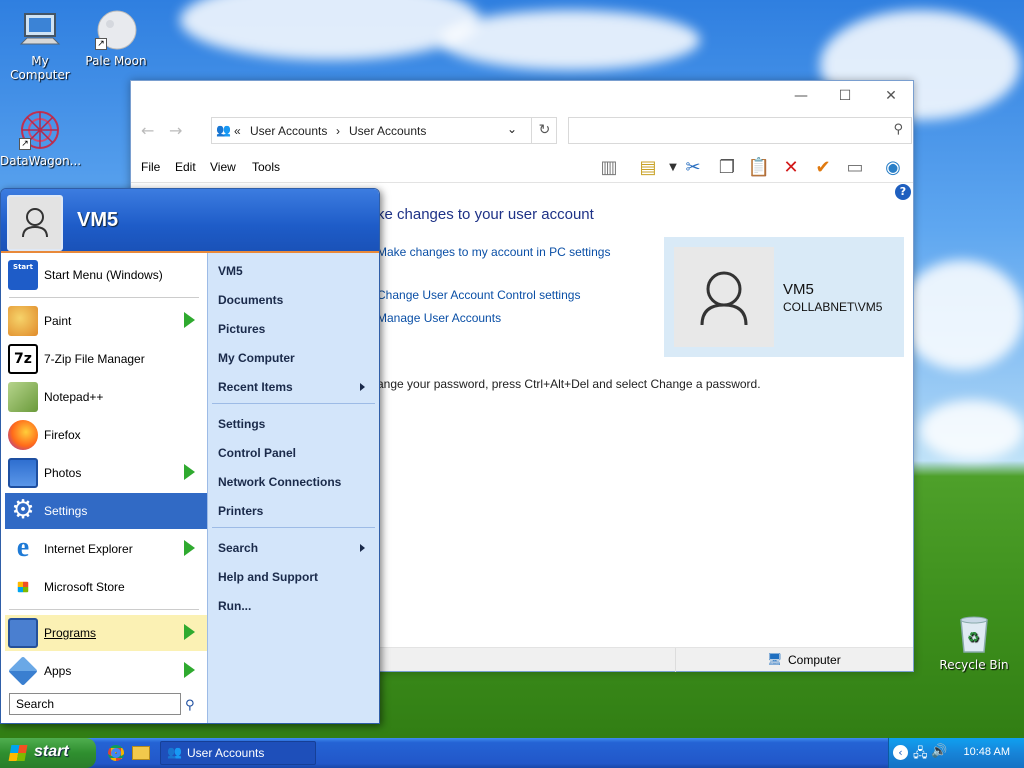 The image size is (1024, 768). What do you see at coordinates (823, 168) in the screenshot?
I see `checkmark-icon: ✔` at bounding box center [823, 168].